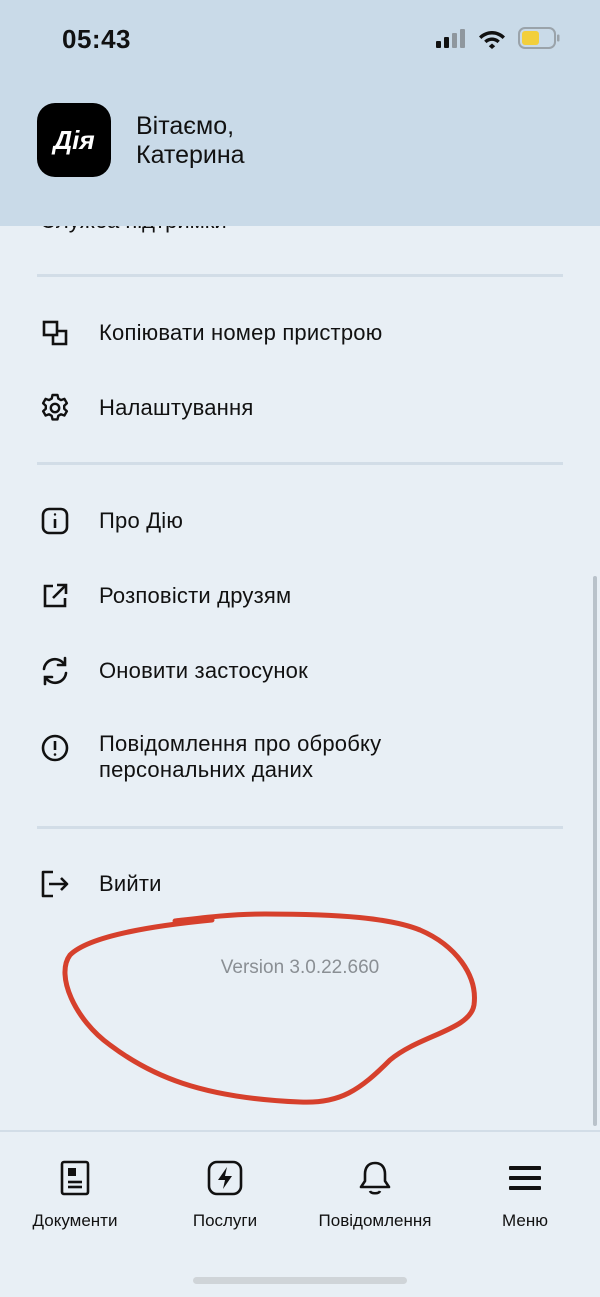 Image resolution: width=600 pixels, height=1297 pixels. What do you see at coordinates (525, 1180) in the screenshot?
I see `menu-icon` at bounding box center [525, 1180].